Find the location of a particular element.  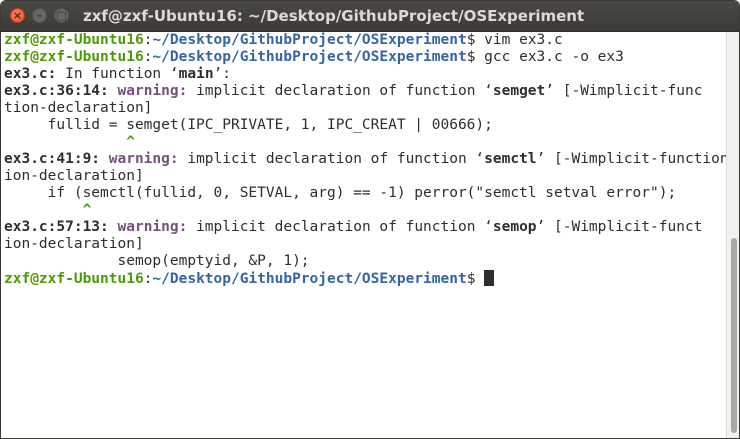

command-text: vim ex3.c is located at coordinates (519, 40).